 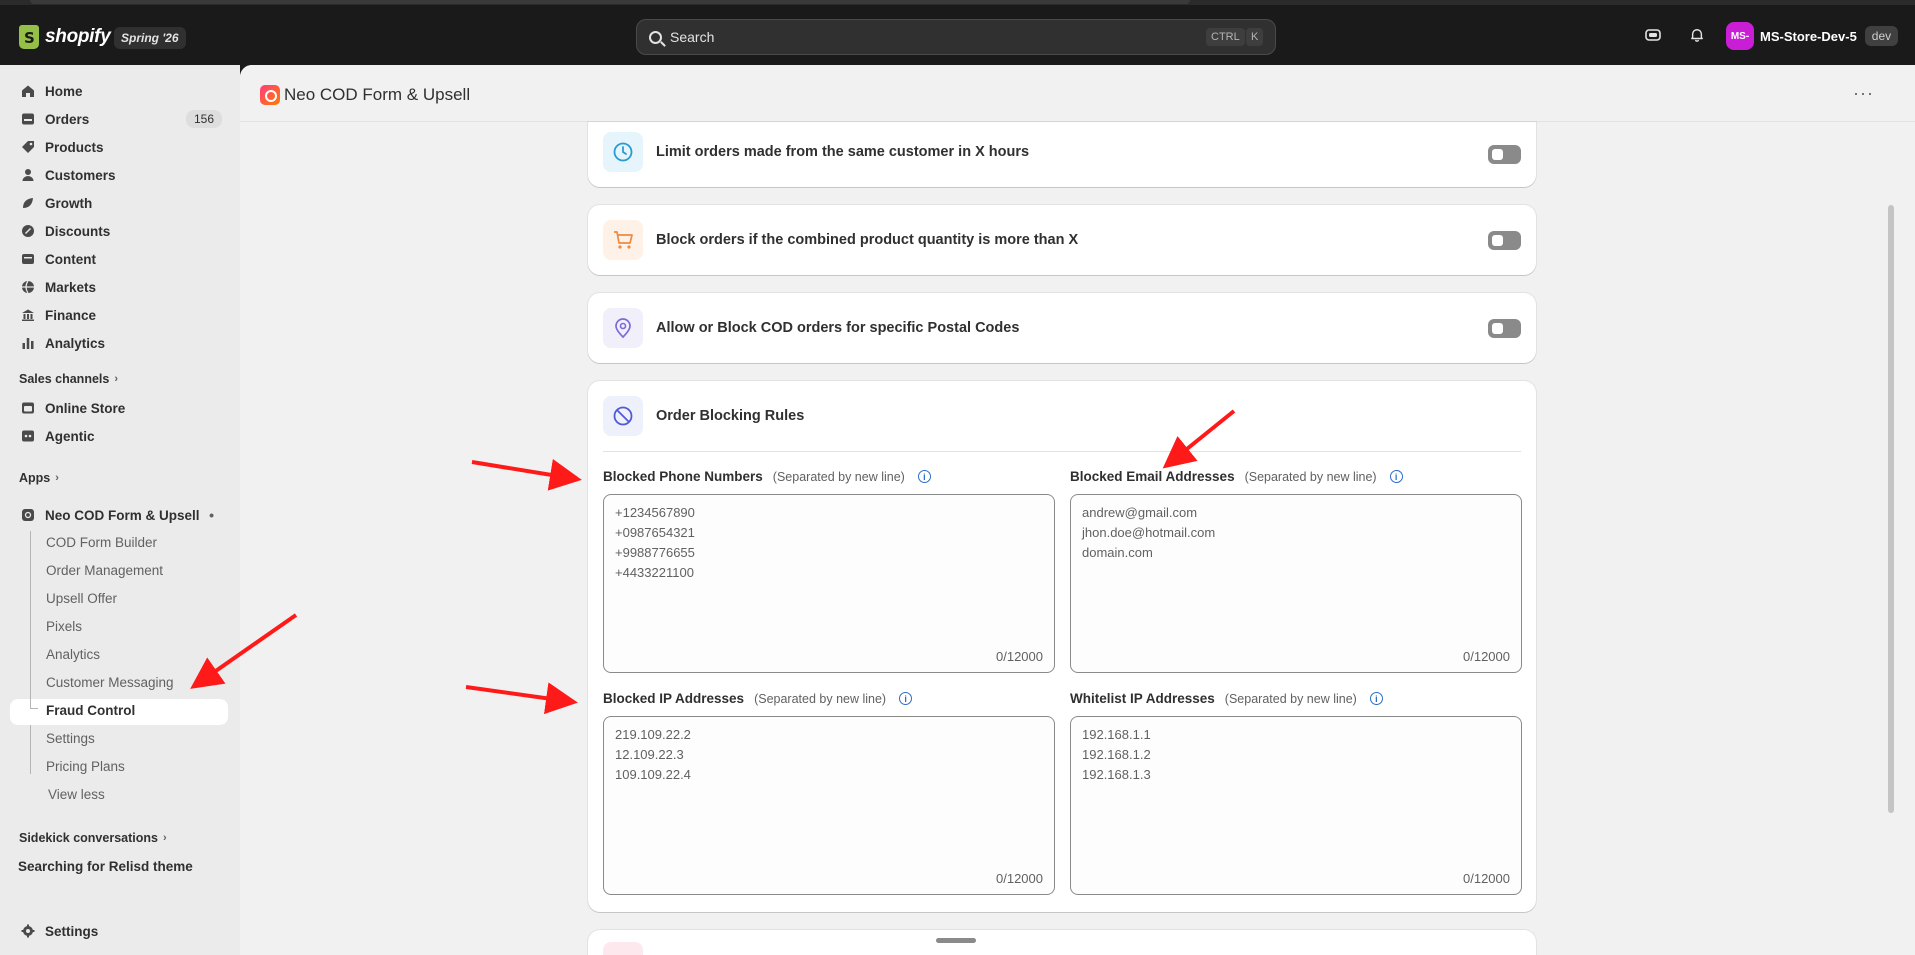 What do you see at coordinates (1653, 35) in the screenshot?
I see `sidekick-icon` at bounding box center [1653, 35].